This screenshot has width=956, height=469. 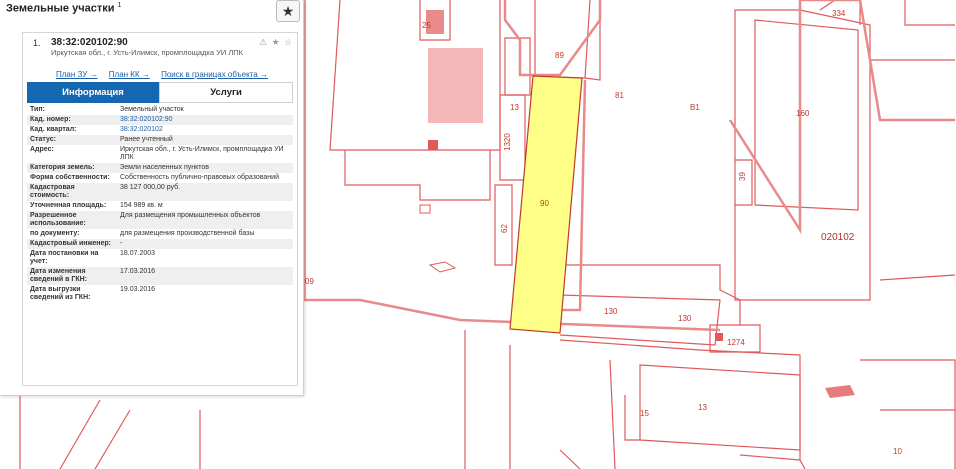 What do you see at coordinates (619, 95) in the screenshot?
I see `map-label: 81` at bounding box center [619, 95].